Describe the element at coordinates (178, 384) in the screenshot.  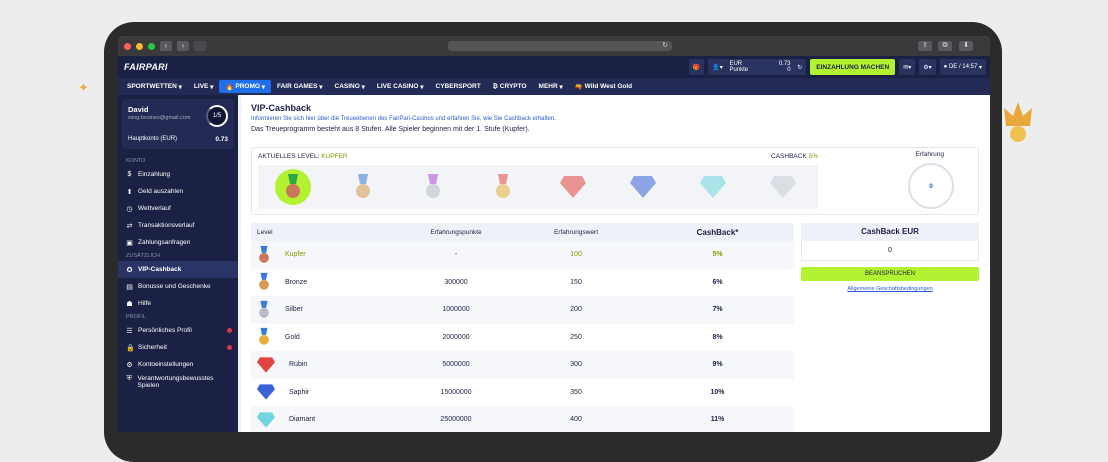
I see `sidebar-item-verantwortungsbewusstes-spielen: ⛨ Verantwortungsbewusstes Spielen` at that location.